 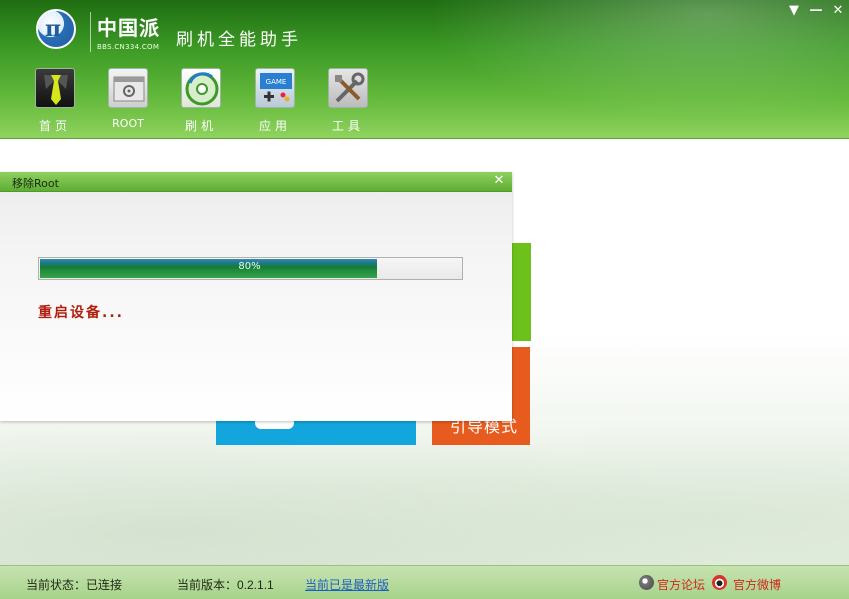 I want to click on nav-label: ROOT, so click(x=128, y=123).